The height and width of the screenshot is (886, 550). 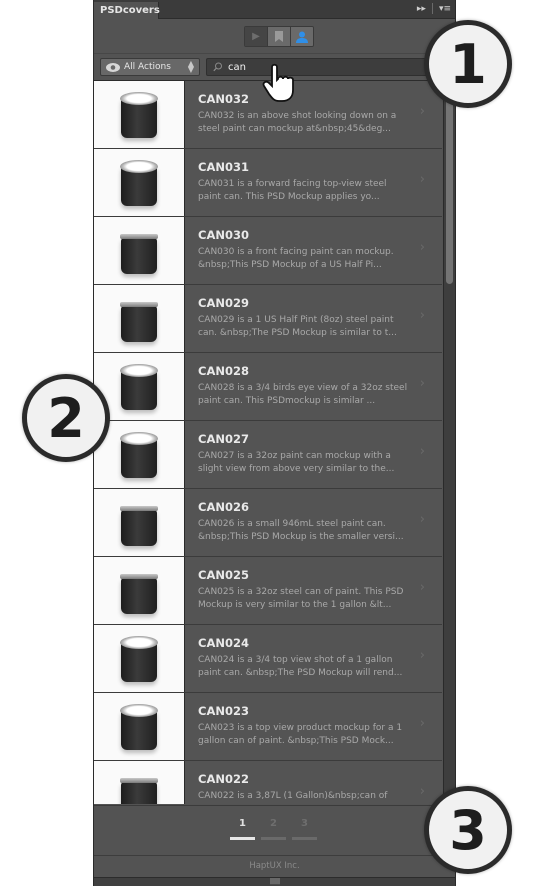 What do you see at coordinates (223, 507) in the screenshot?
I see `item-title: CAN026` at bounding box center [223, 507].